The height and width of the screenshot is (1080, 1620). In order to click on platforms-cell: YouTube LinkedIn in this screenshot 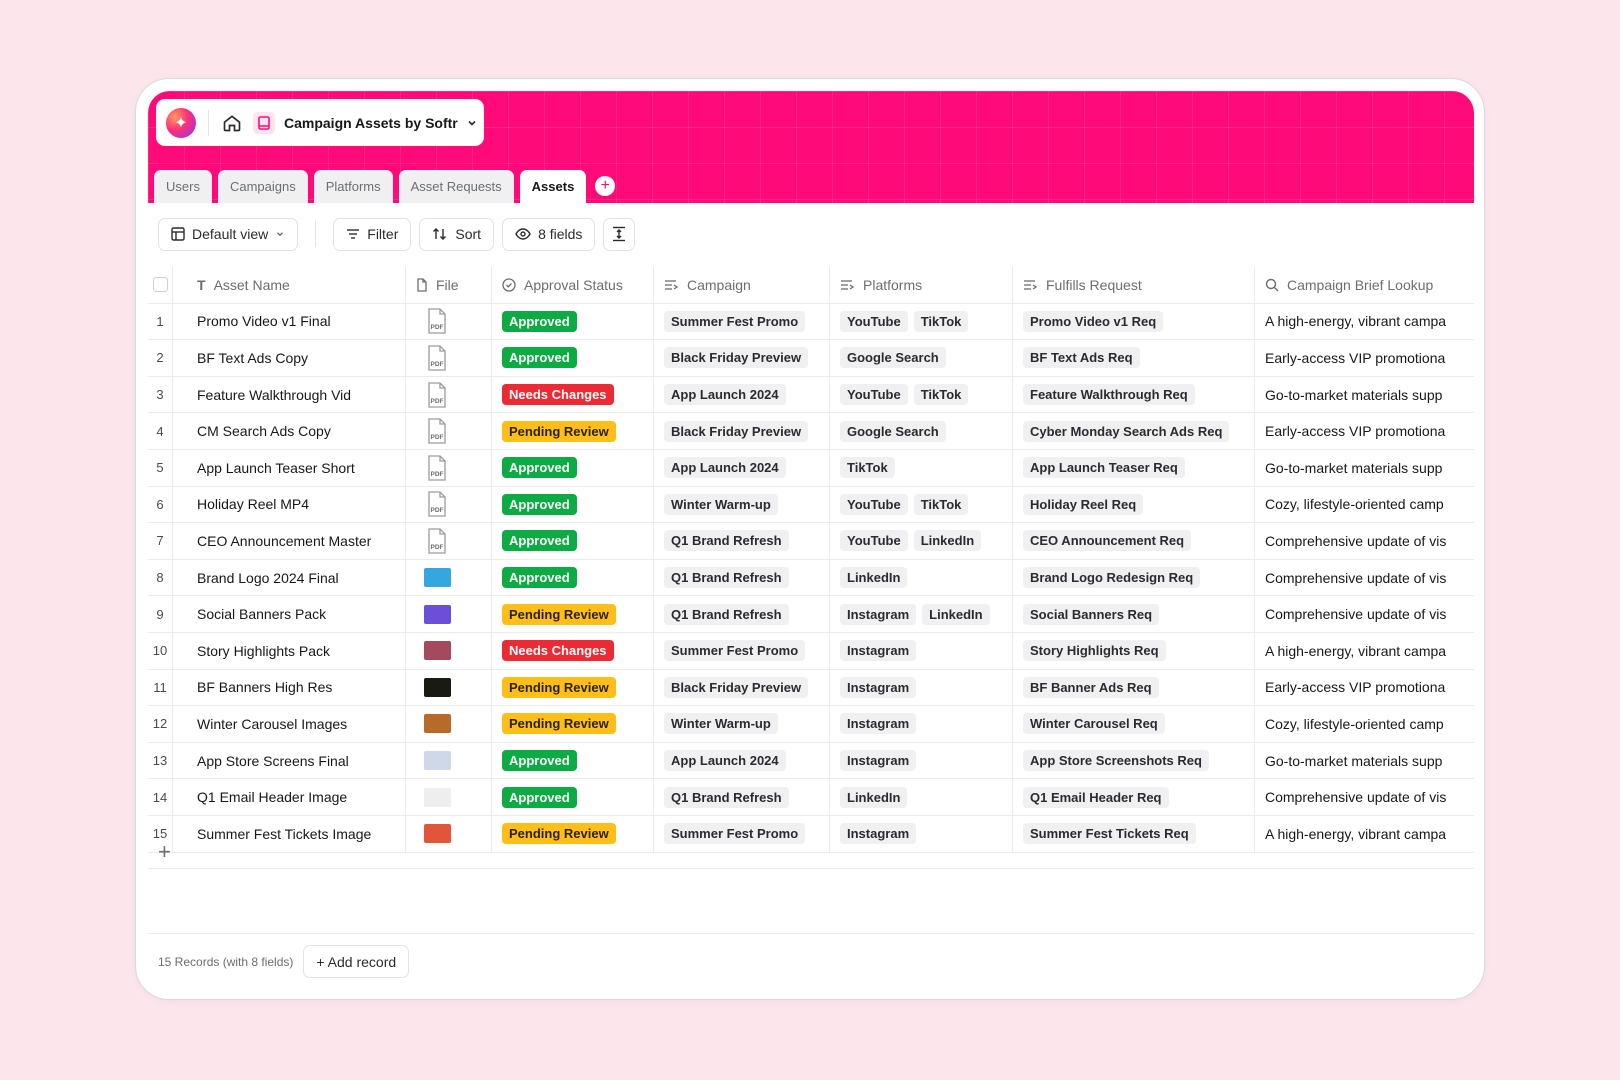, I will do `click(921, 541)`.